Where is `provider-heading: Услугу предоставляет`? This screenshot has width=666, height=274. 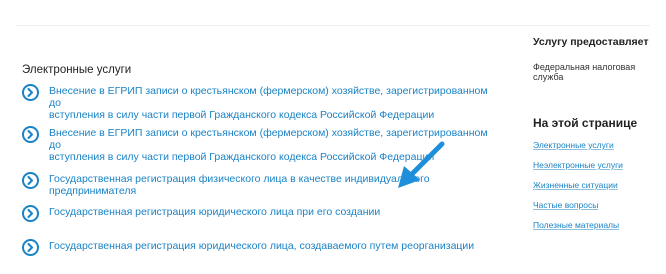
provider-heading: Услугу предоставляет is located at coordinates (591, 42).